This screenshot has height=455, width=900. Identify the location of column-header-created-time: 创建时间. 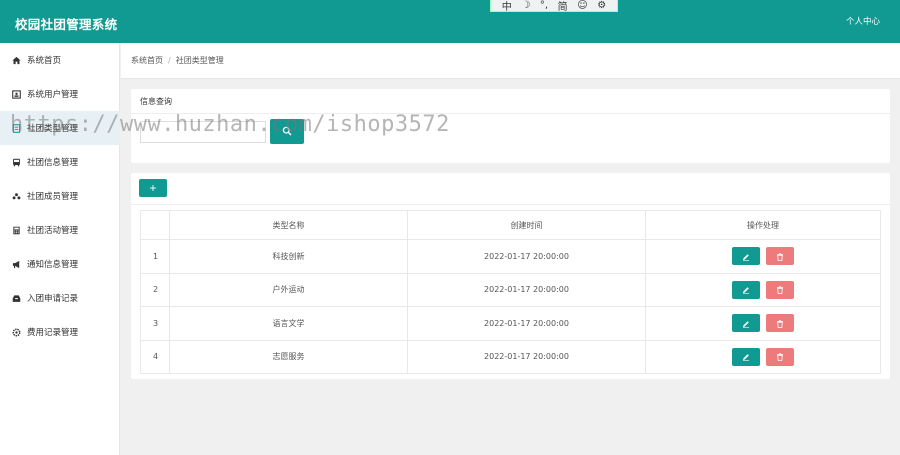
(526, 225).